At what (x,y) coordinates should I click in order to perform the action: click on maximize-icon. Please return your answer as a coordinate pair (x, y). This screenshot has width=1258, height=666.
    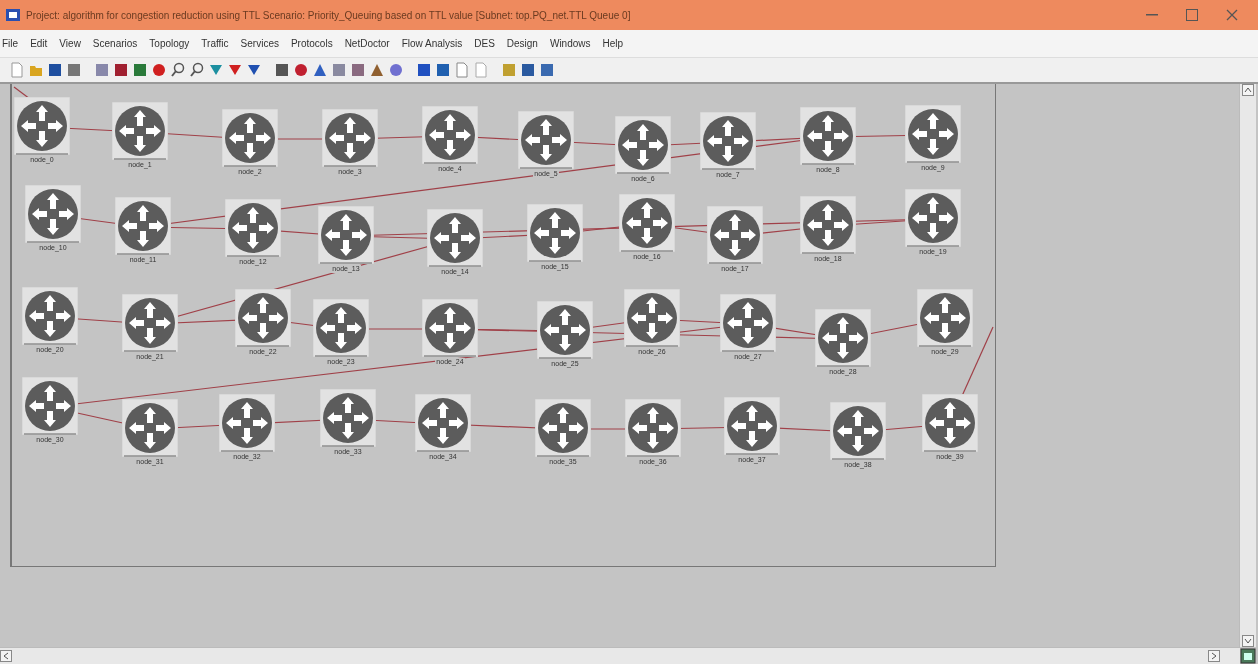
    Looking at the image, I should click on (1192, 15).